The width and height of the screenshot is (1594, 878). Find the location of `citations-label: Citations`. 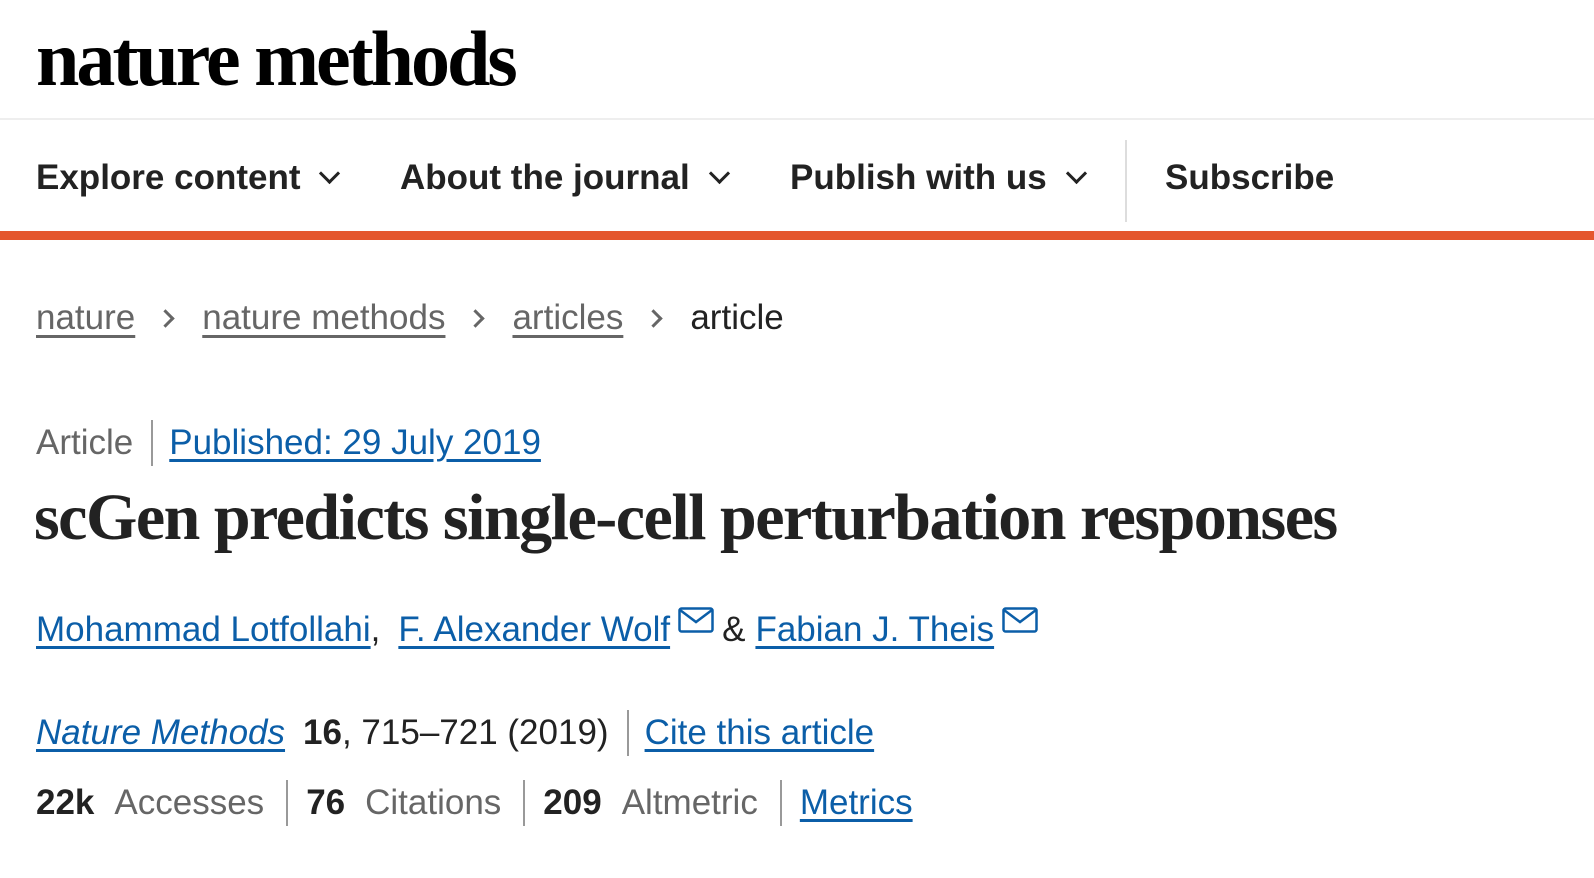

citations-label: Citations is located at coordinates (433, 802).